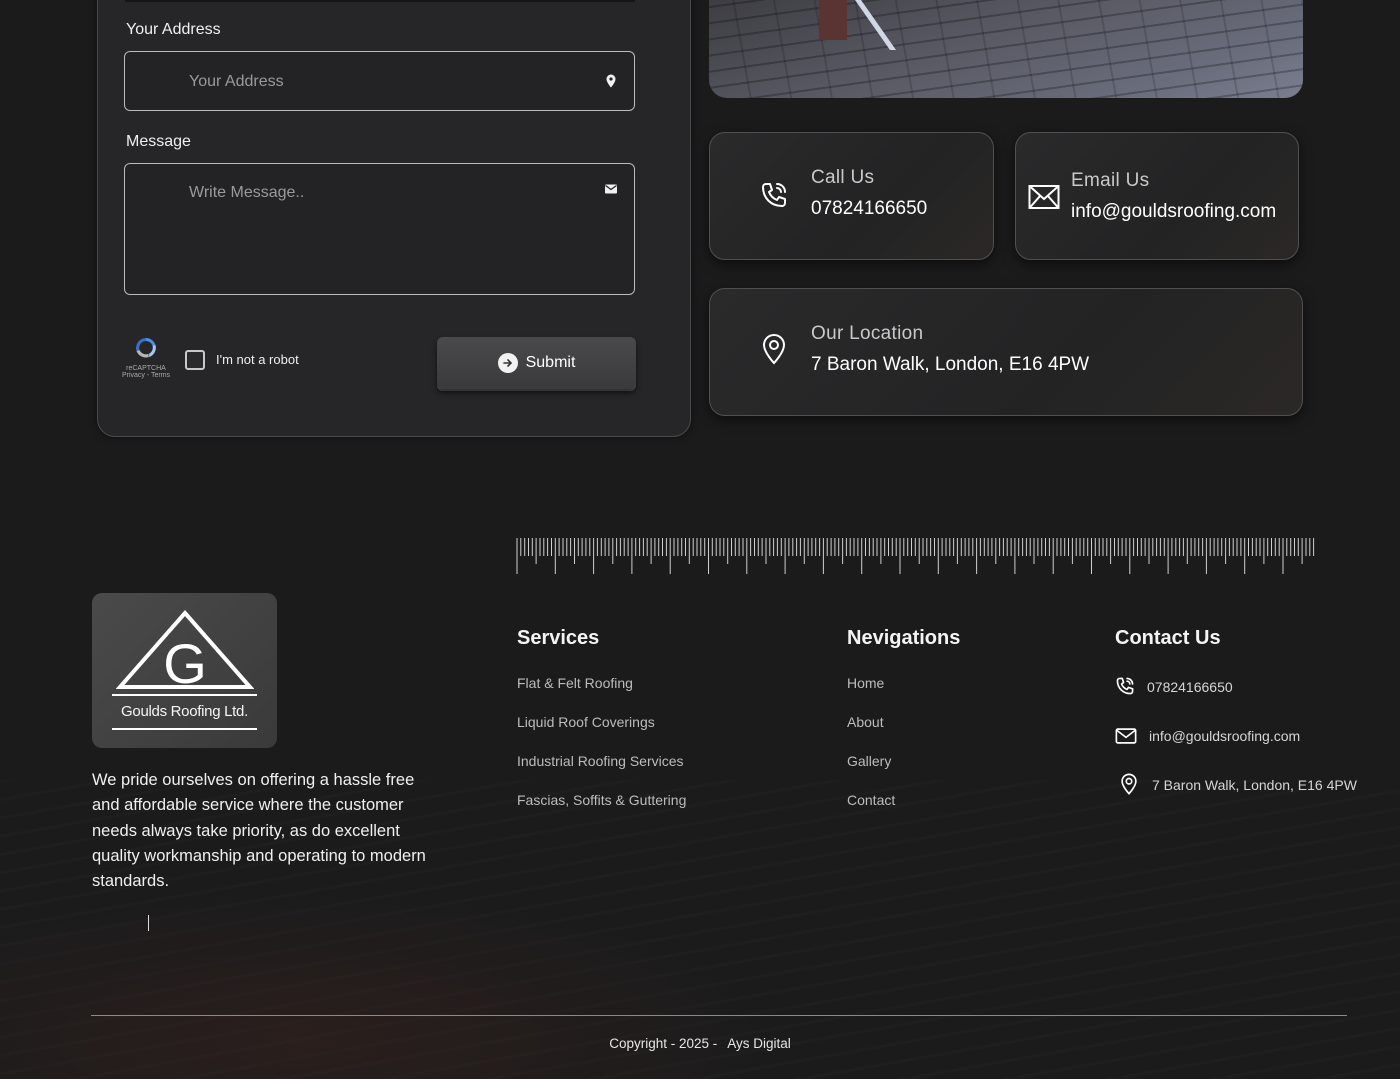  Describe the element at coordinates (146, 348) in the screenshot. I see `recaptcha-logo-icon` at that location.